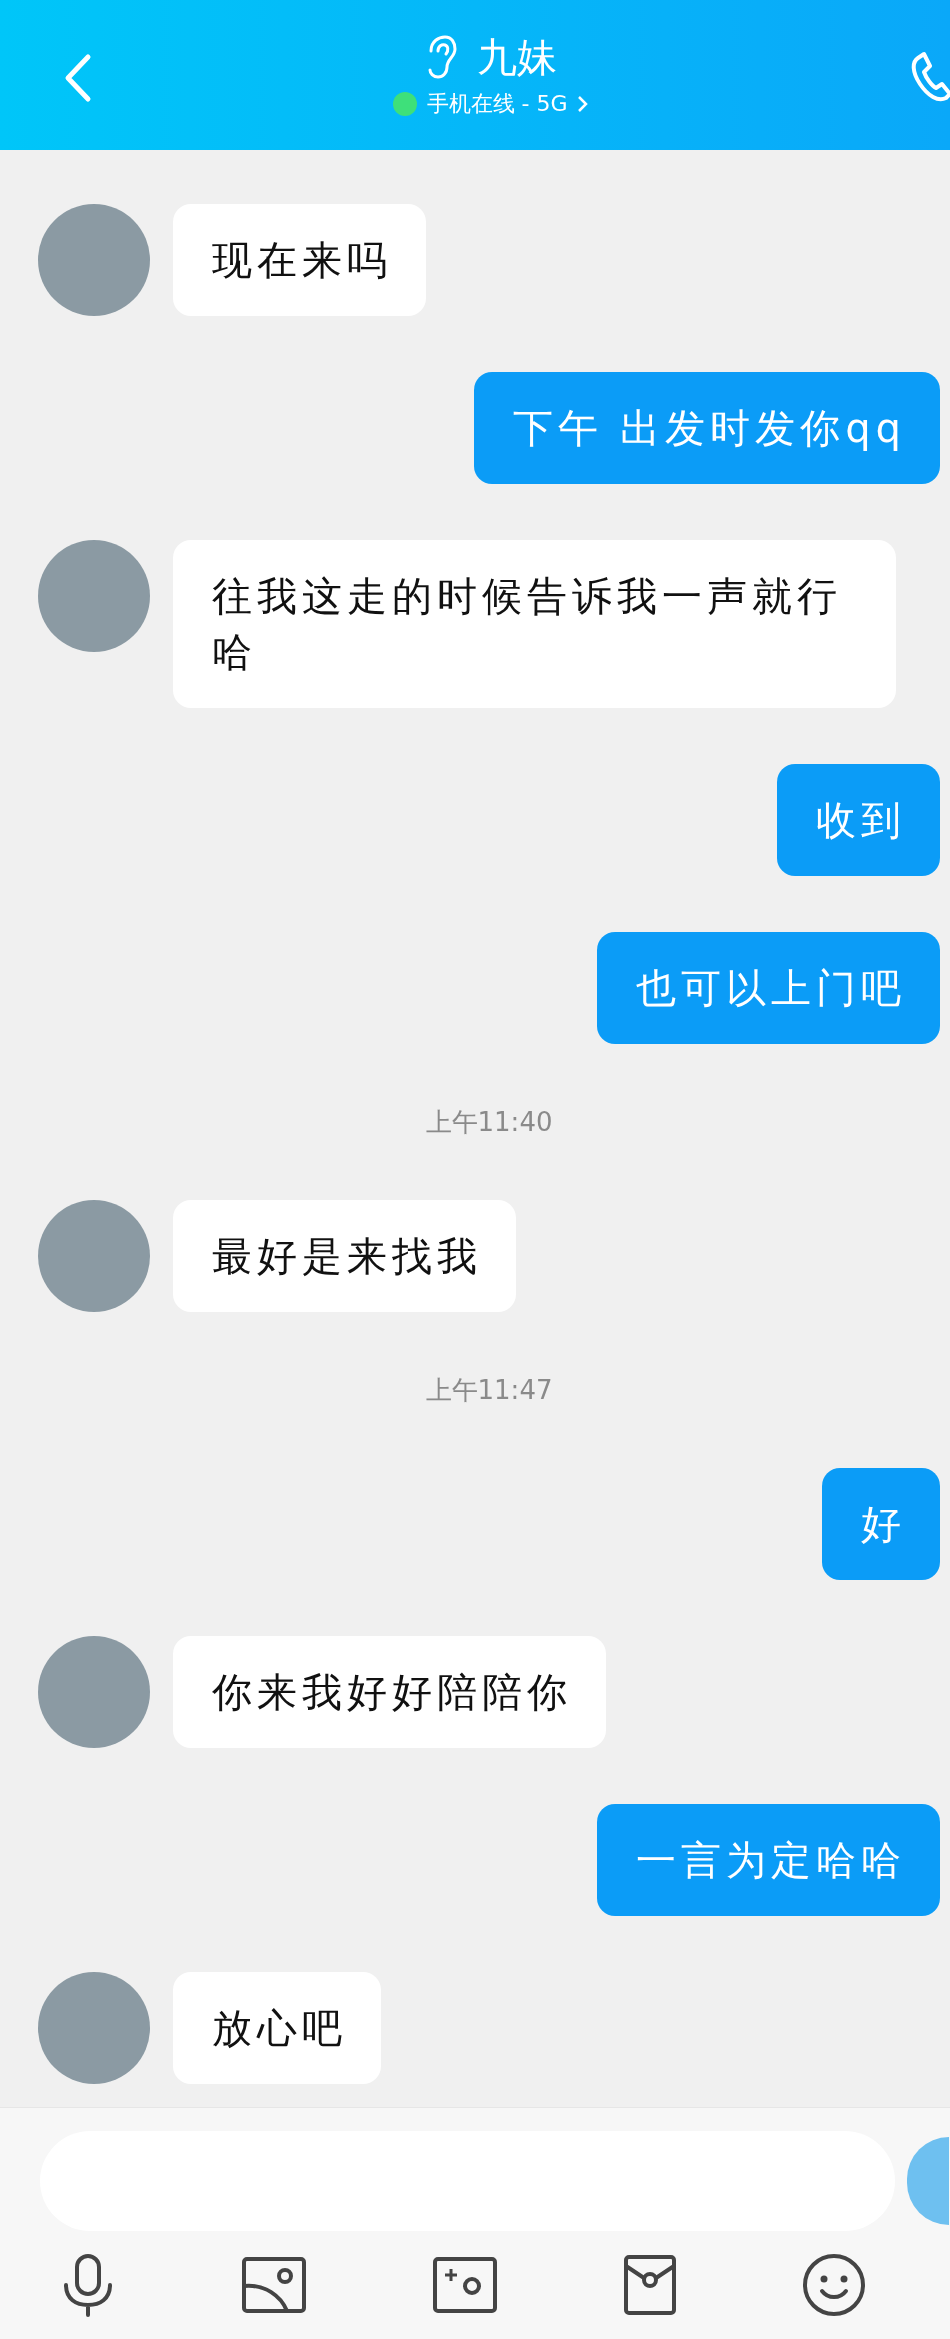  Describe the element at coordinates (389, 1692) in the screenshot. I see `message-bubble: 你来我好好陪陪你` at that location.